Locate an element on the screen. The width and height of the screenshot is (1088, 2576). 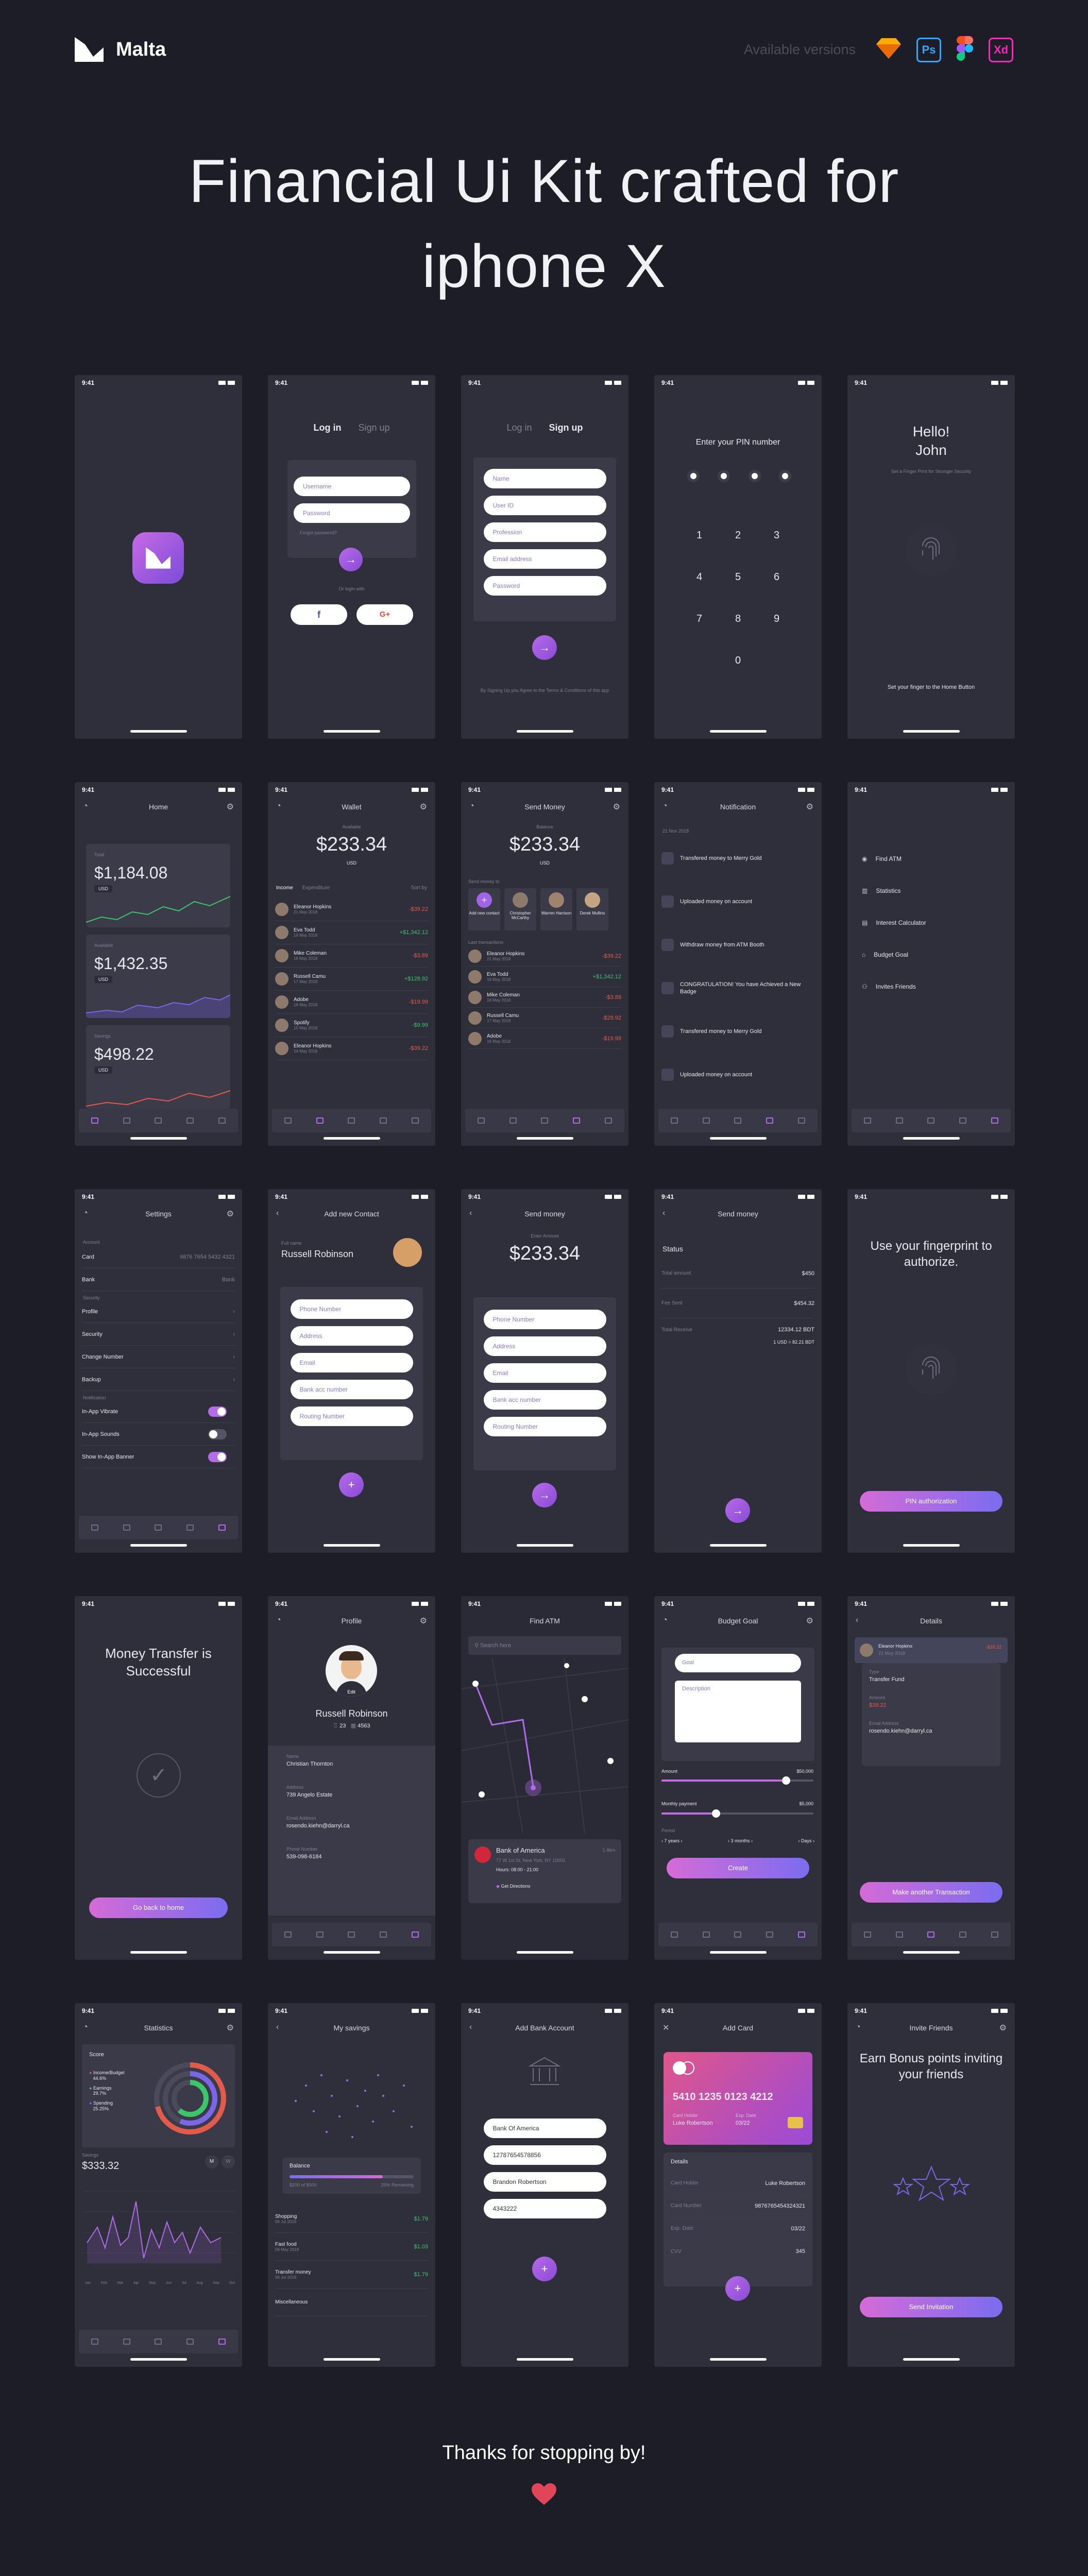
contact-tile: Warren Harrison is located at coordinates (556, 909).